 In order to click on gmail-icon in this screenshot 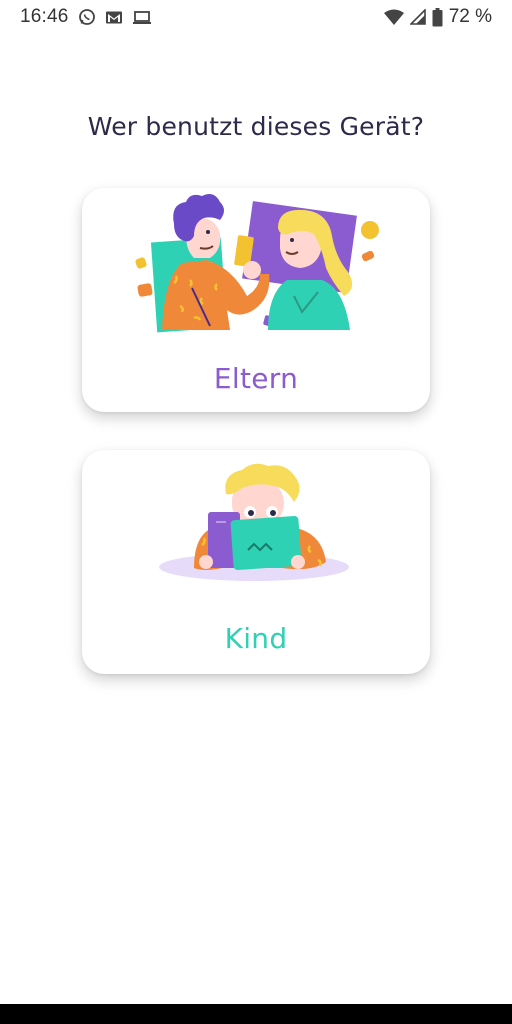, I will do `click(114, 17)`.